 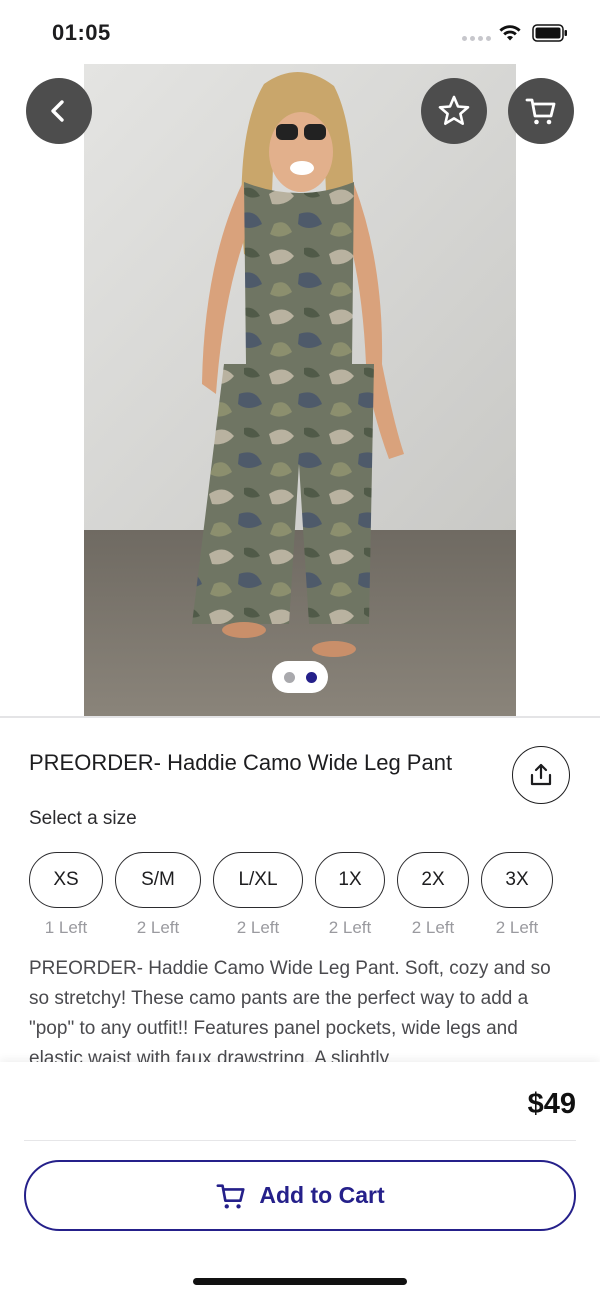 I want to click on size-stock-3x: 2 Left, so click(x=517, y=927).